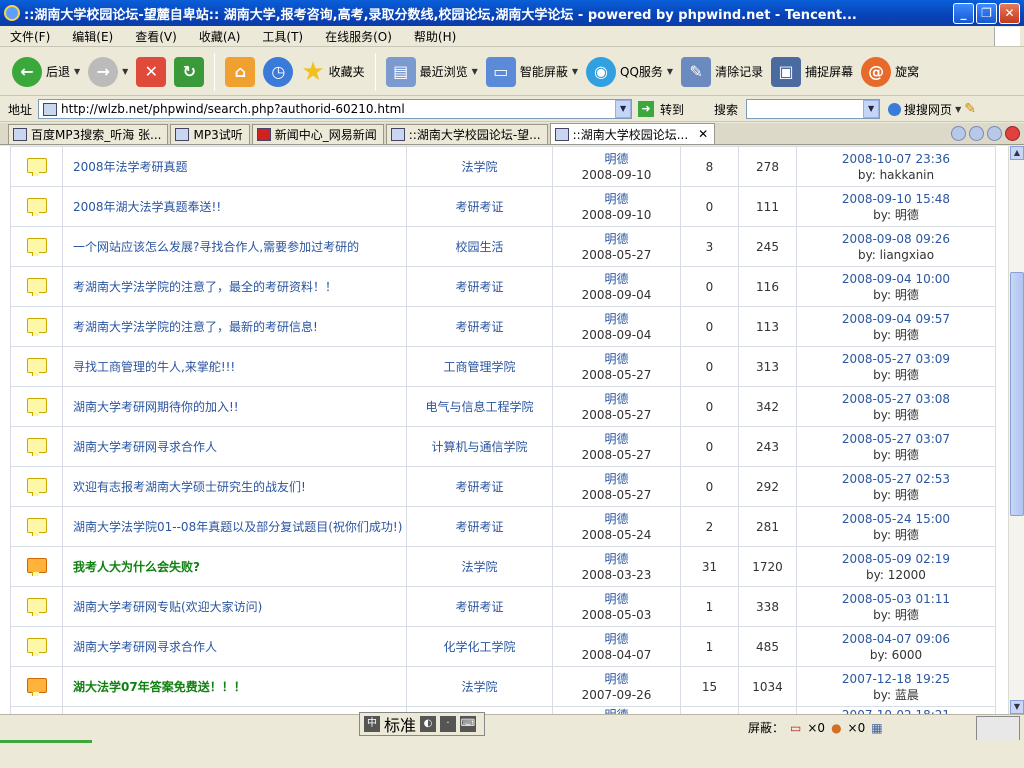 This screenshot has width=1024, height=768. What do you see at coordinates (836, 728) in the screenshot?
I see `ad-block-icon: ●` at bounding box center [836, 728].